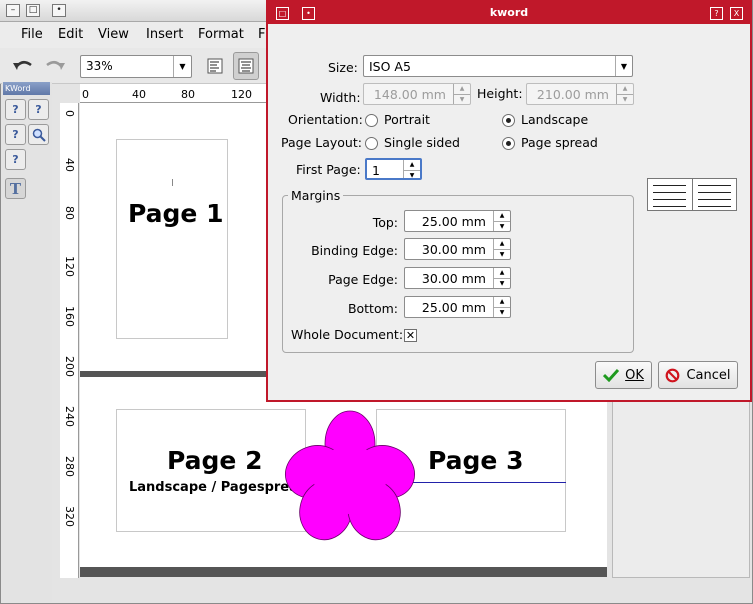  I want to click on align-center-button, so click(246, 66).